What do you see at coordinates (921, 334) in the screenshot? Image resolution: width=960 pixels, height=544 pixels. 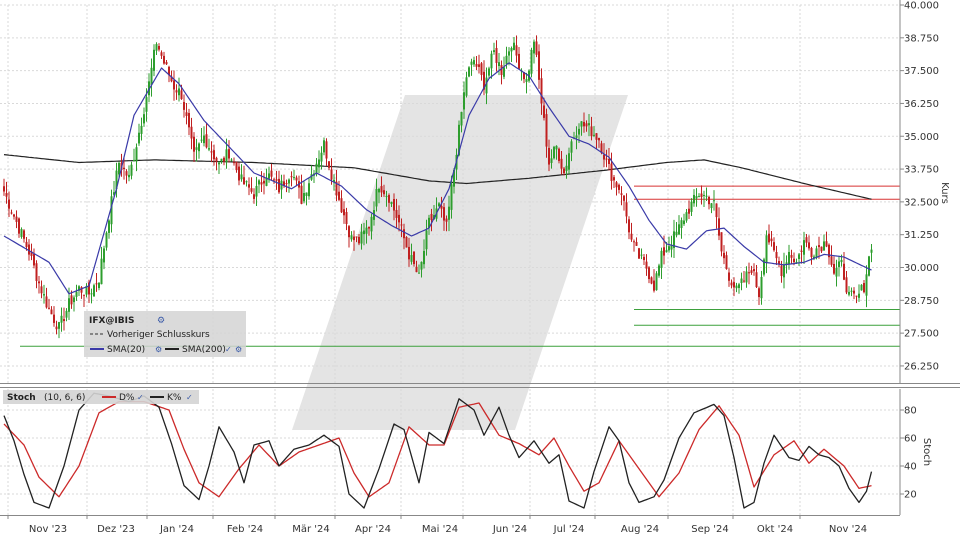 I see `price-tick-label: 27.500` at bounding box center [921, 334].